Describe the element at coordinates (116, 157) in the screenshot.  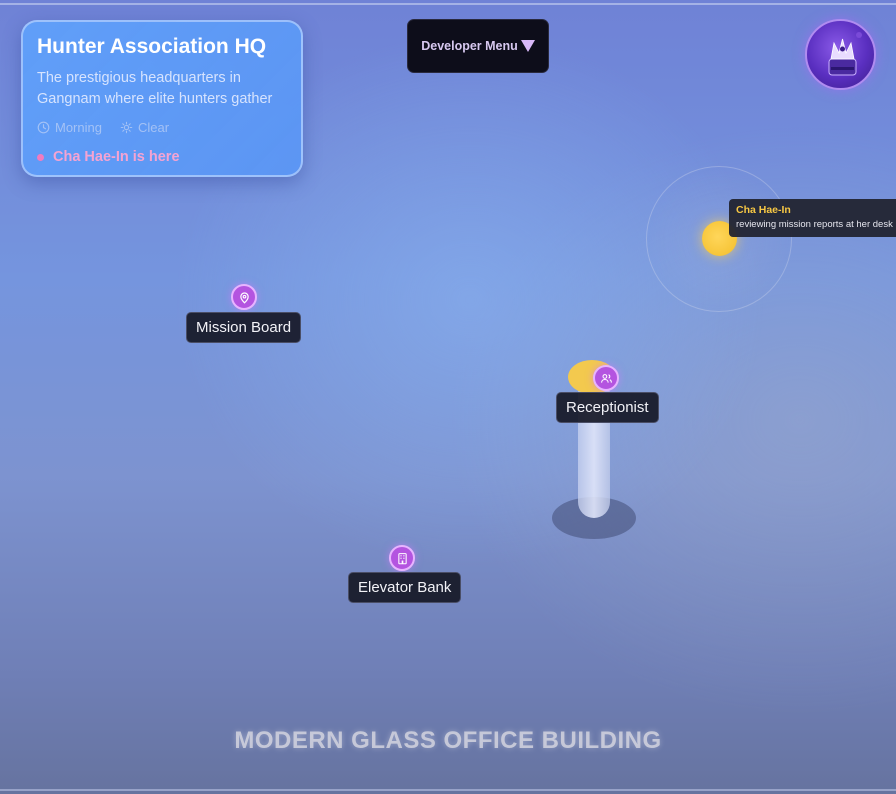
I see `presence-label: Cha Hae-In is here` at that location.